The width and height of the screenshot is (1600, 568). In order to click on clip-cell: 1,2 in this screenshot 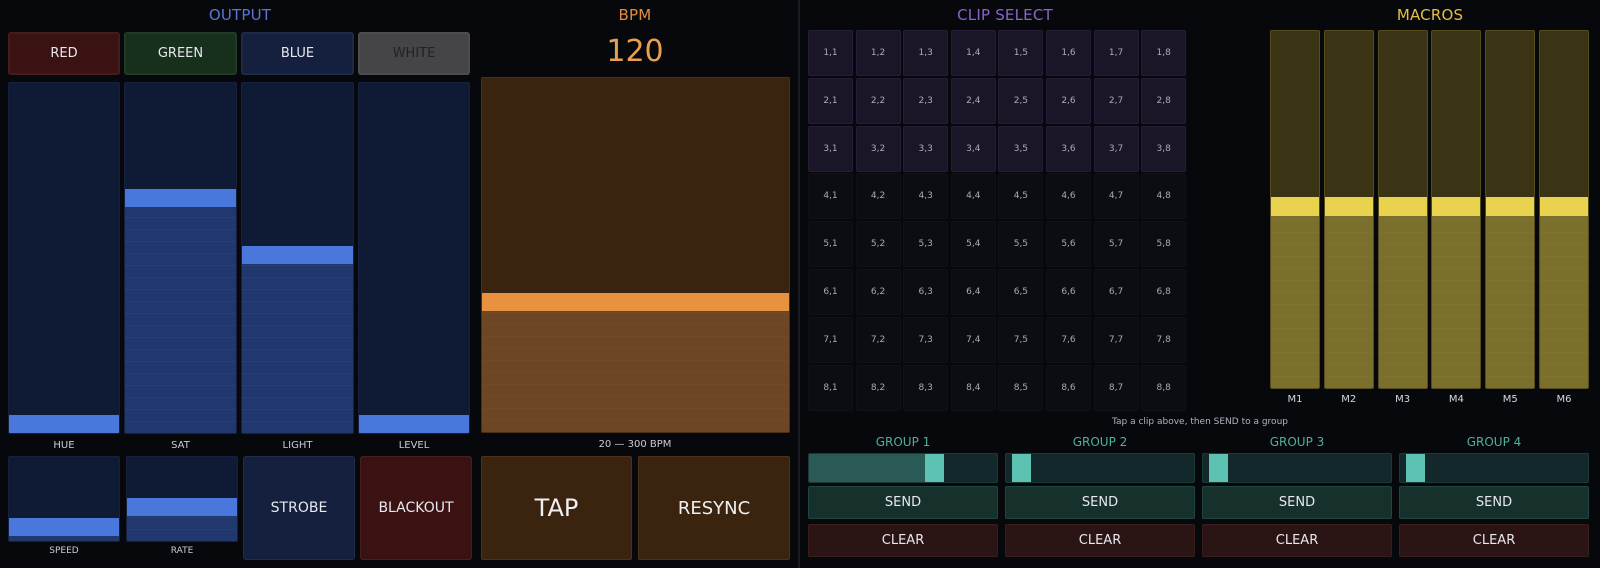, I will do `click(878, 53)`.